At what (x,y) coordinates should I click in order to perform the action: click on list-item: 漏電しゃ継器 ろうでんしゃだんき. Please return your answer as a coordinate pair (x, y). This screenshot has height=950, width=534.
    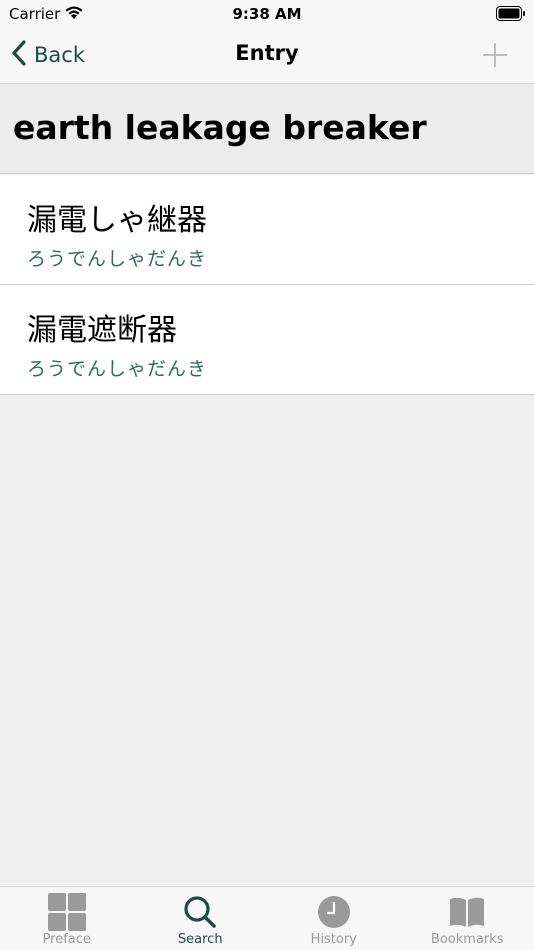
    Looking at the image, I should click on (267, 230).